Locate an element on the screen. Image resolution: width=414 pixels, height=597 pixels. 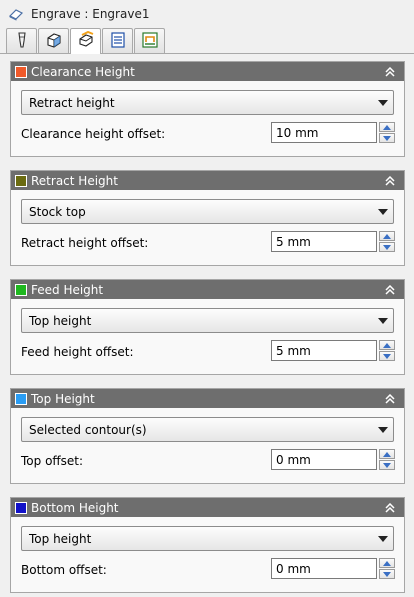
panel-title: Feed Height is located at coordinates (67, 289).